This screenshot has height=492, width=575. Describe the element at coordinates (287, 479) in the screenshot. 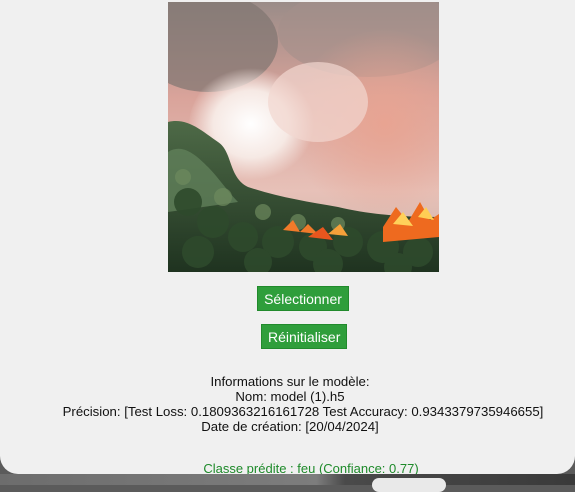

I see `window-bottom-strip` at that location.